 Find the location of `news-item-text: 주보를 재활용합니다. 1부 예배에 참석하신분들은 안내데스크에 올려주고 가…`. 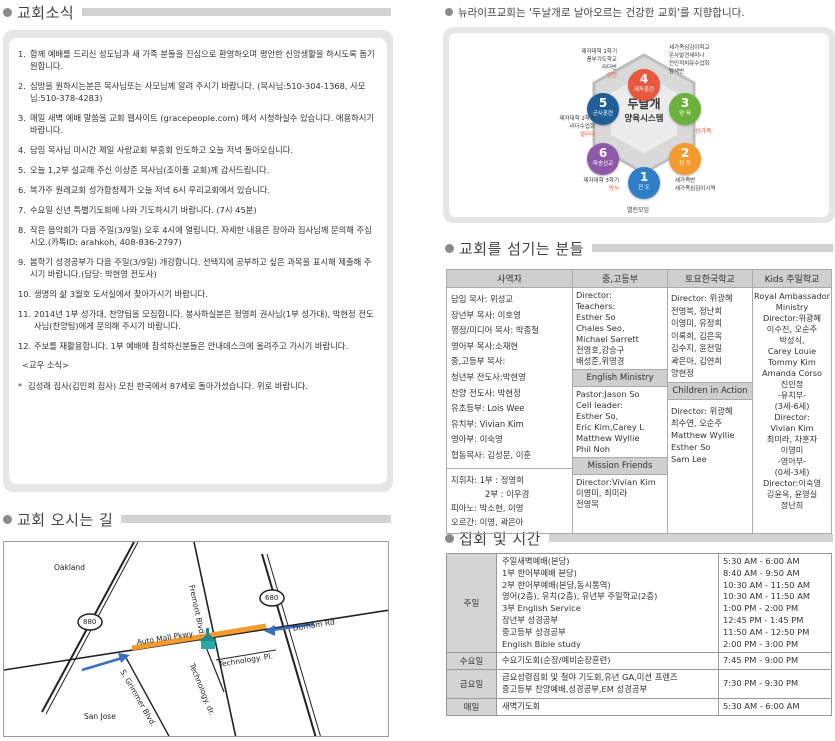

news-item-text: 주보를 재활용합니다. 1부 예배에 참석하신분들은 안내데스크에 올려주고 가… is located at coordinates (191, 346).